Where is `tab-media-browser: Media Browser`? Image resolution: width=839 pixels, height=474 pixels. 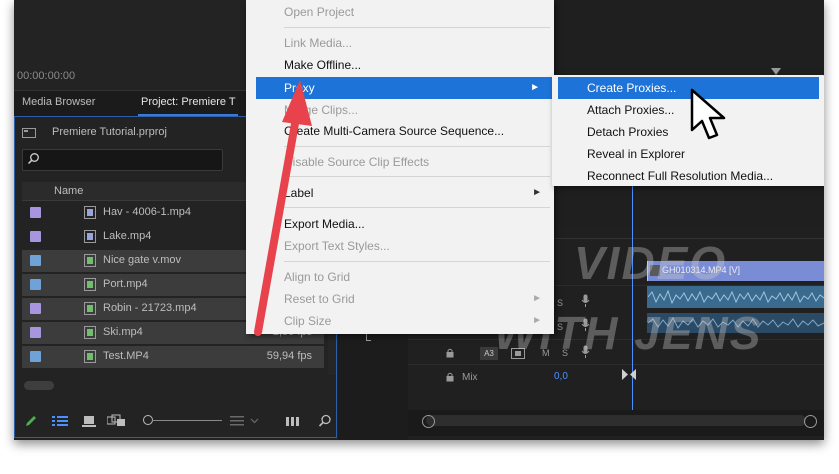 tab-media-browser: Media Browser is located at coordinates (58, 102).